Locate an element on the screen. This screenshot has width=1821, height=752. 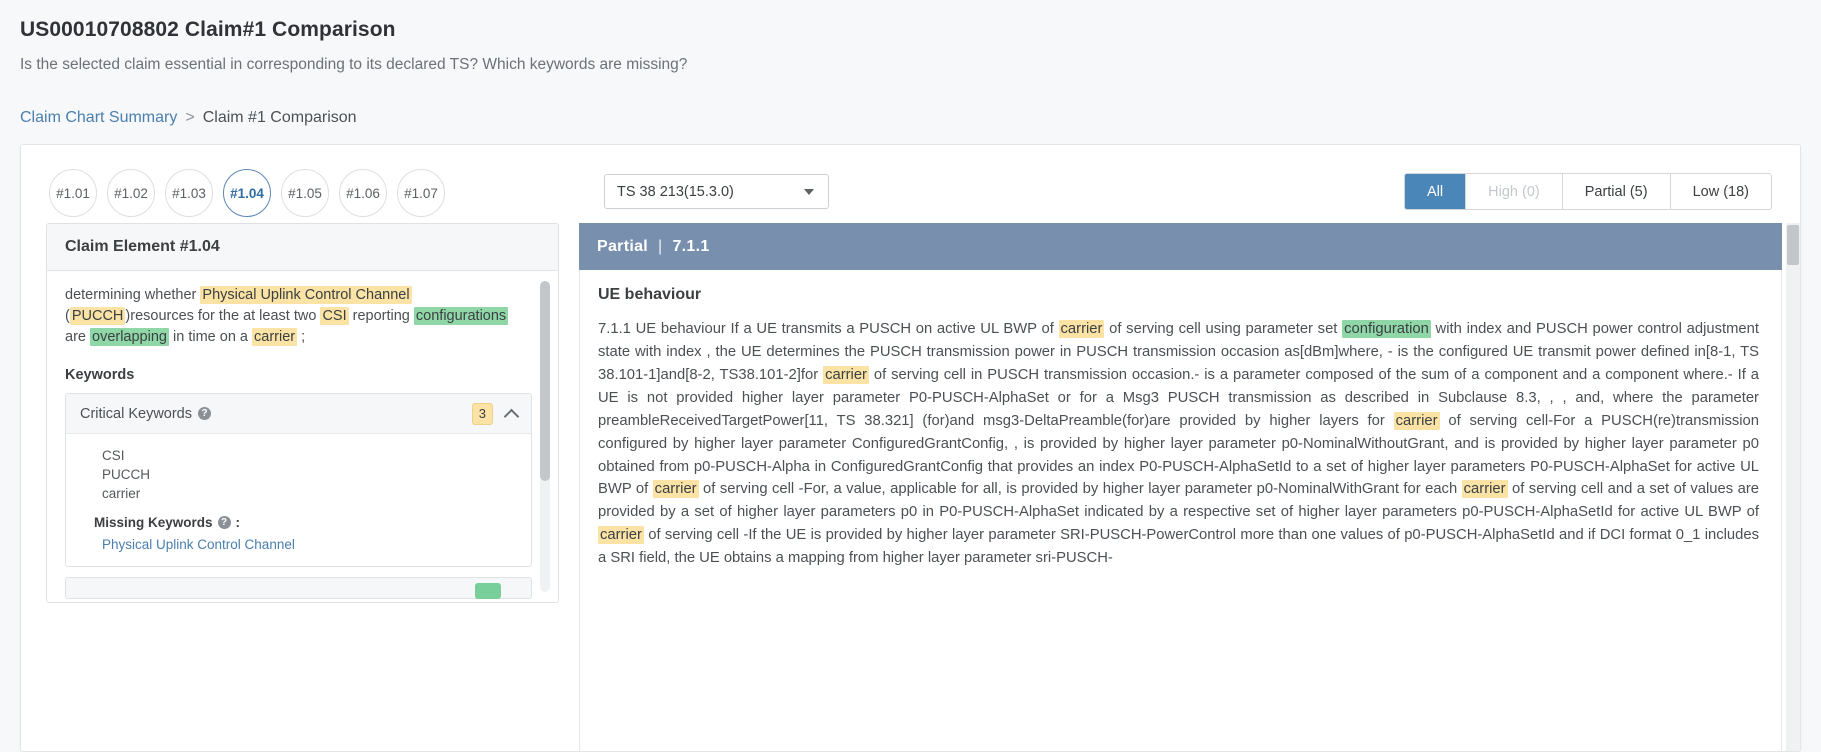
ts-select: TS 38 213(15.3.0) is located at coordinates (716, 191).